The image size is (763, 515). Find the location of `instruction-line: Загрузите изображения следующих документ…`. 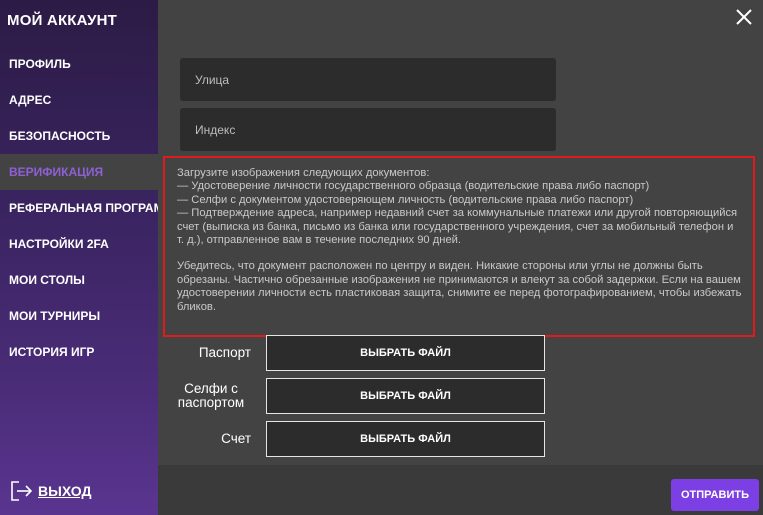

instruction-line: Загрузите изображения следующих документ… is located at coordinates (303, 173).